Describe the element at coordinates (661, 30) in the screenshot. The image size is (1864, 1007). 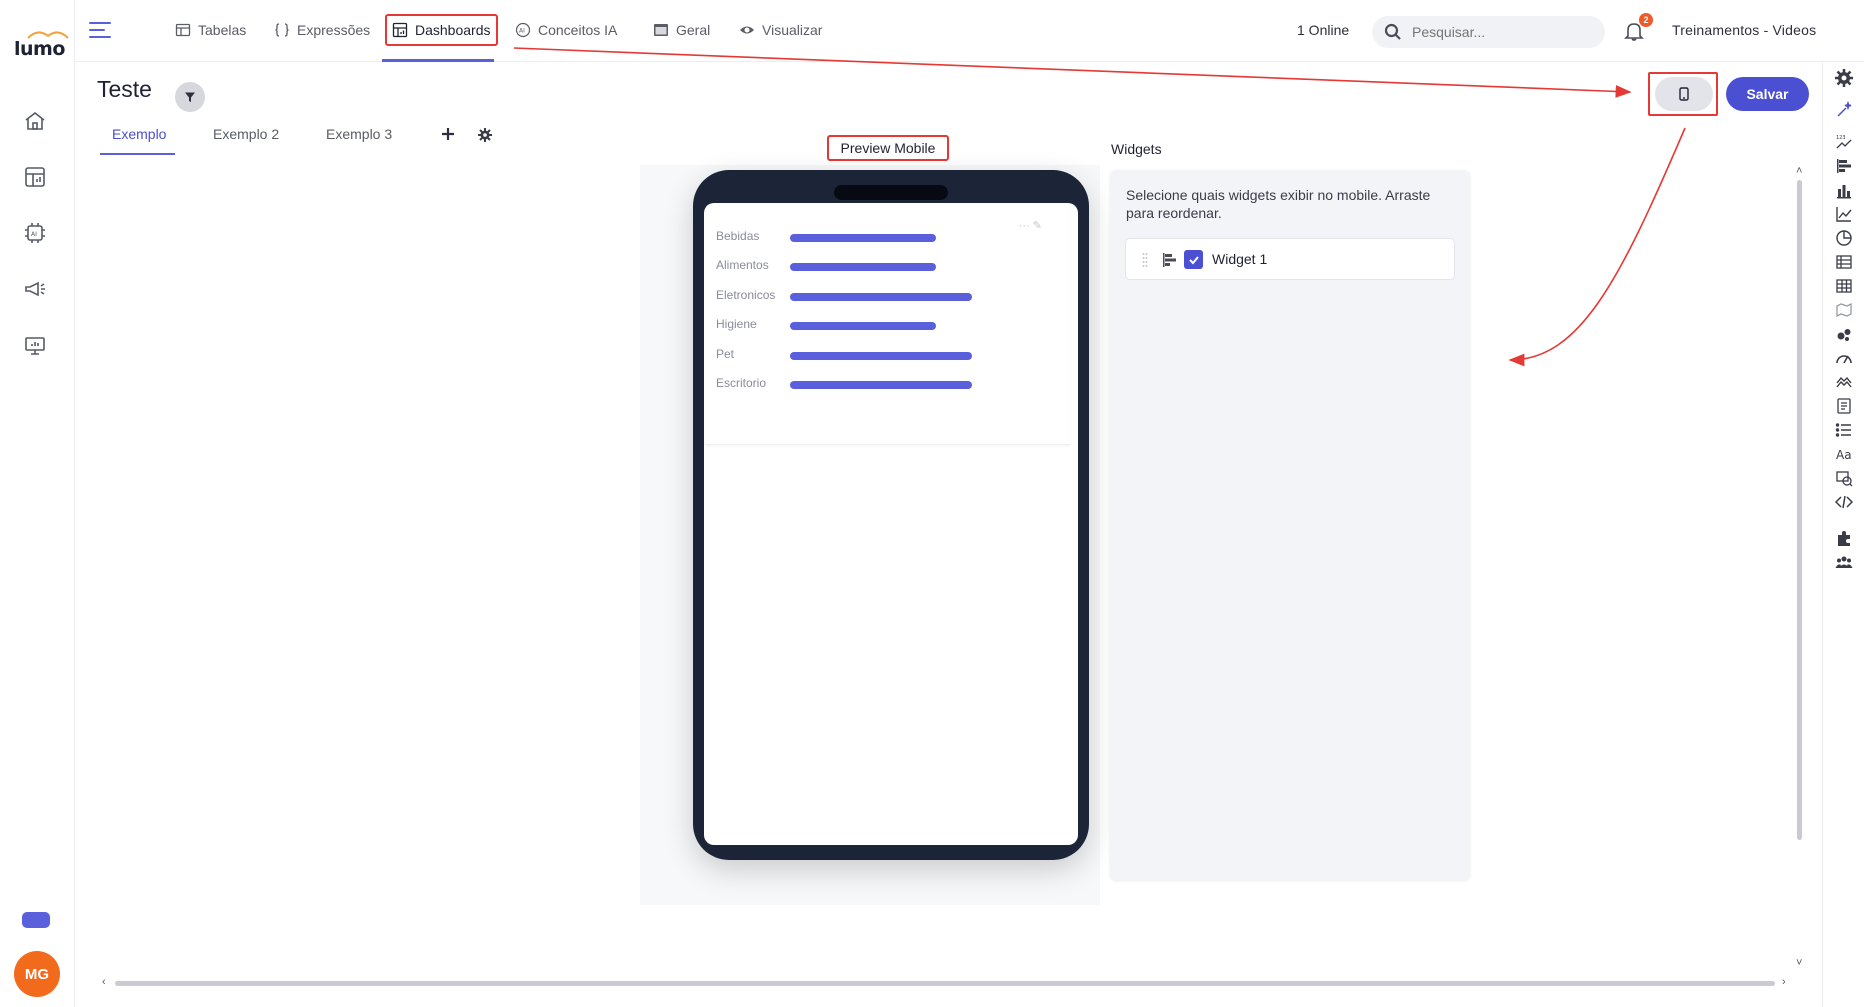
I see `window-icon` at that location.